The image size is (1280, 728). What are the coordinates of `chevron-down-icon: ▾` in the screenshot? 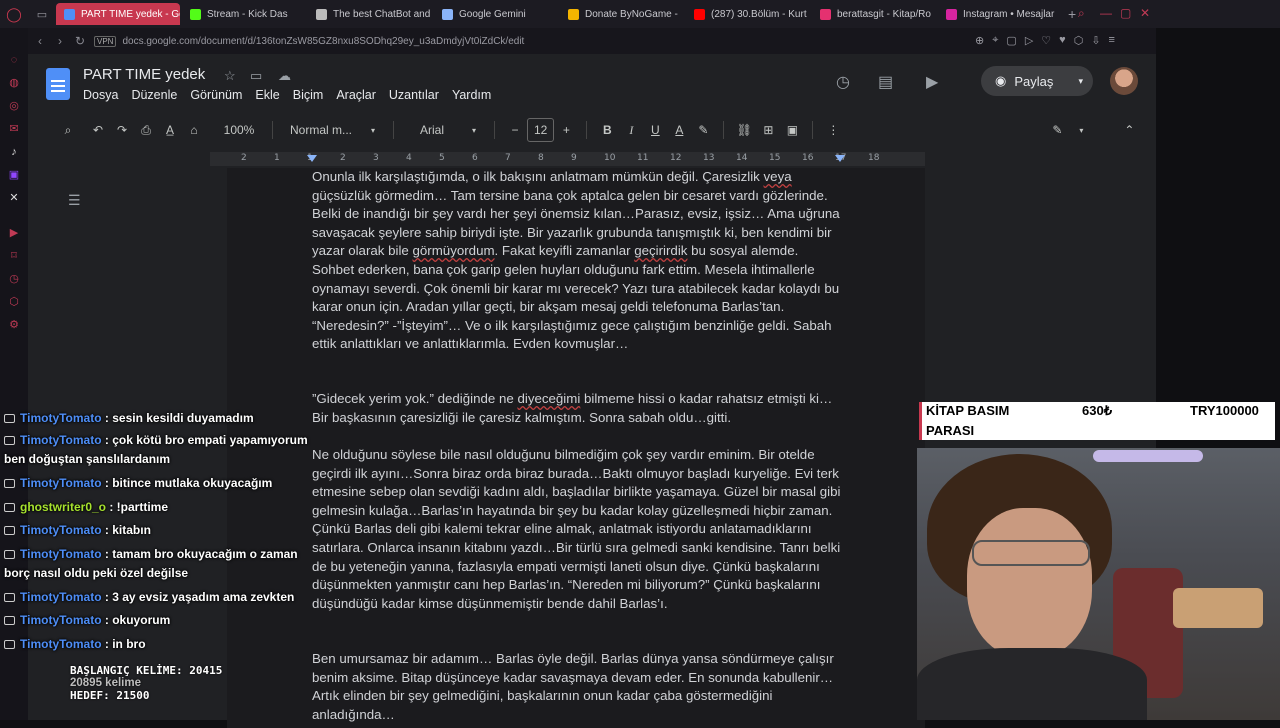 It's located at (473, 130).